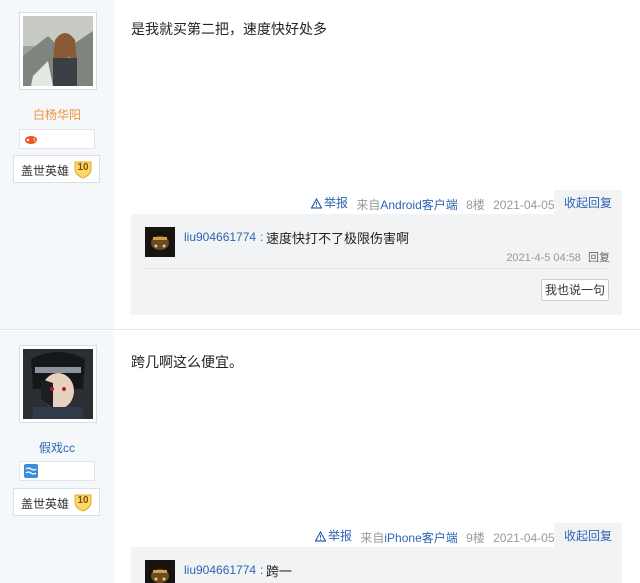 The height and width of the screenshot is (583, 640). Describe the element at coordinates (57, 457) in the screenshot. I see `author-sidebar: 假戏cc 盖世英雄 10` at that location.